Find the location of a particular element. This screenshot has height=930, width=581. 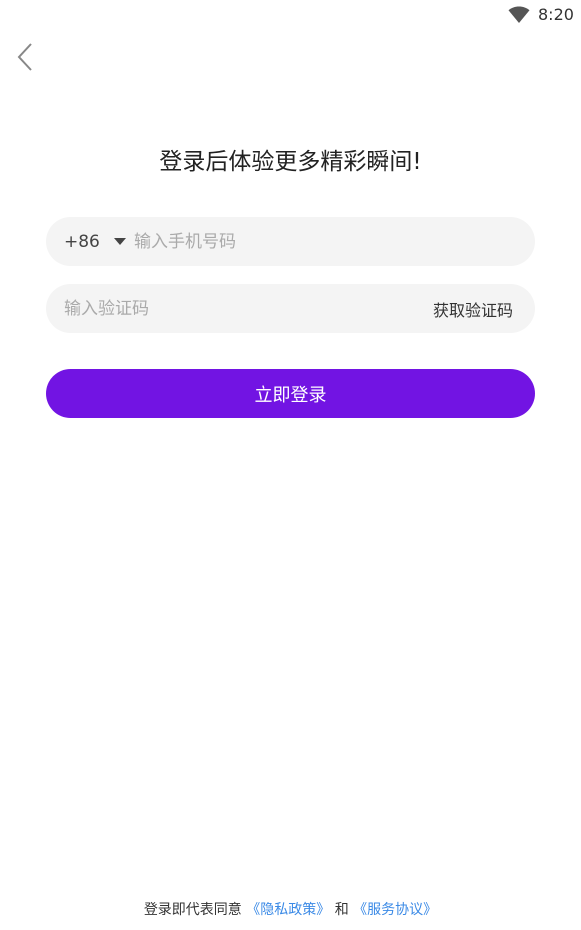

login-button: 立即登录 is located at coordinates (290, 393).